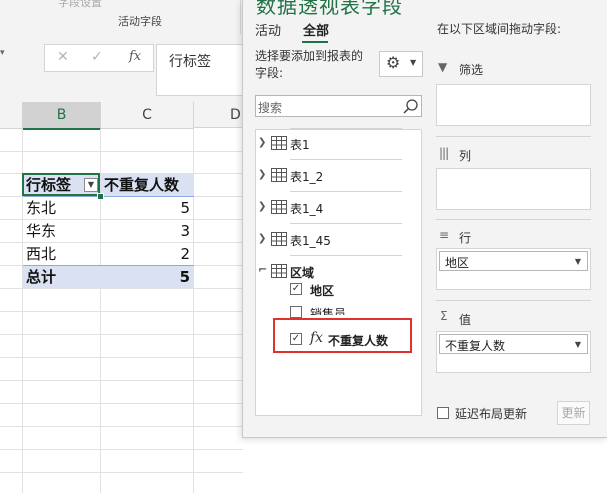 The image size is (607, 493). I want to click on tab-all: 全部, so click(316, 29).